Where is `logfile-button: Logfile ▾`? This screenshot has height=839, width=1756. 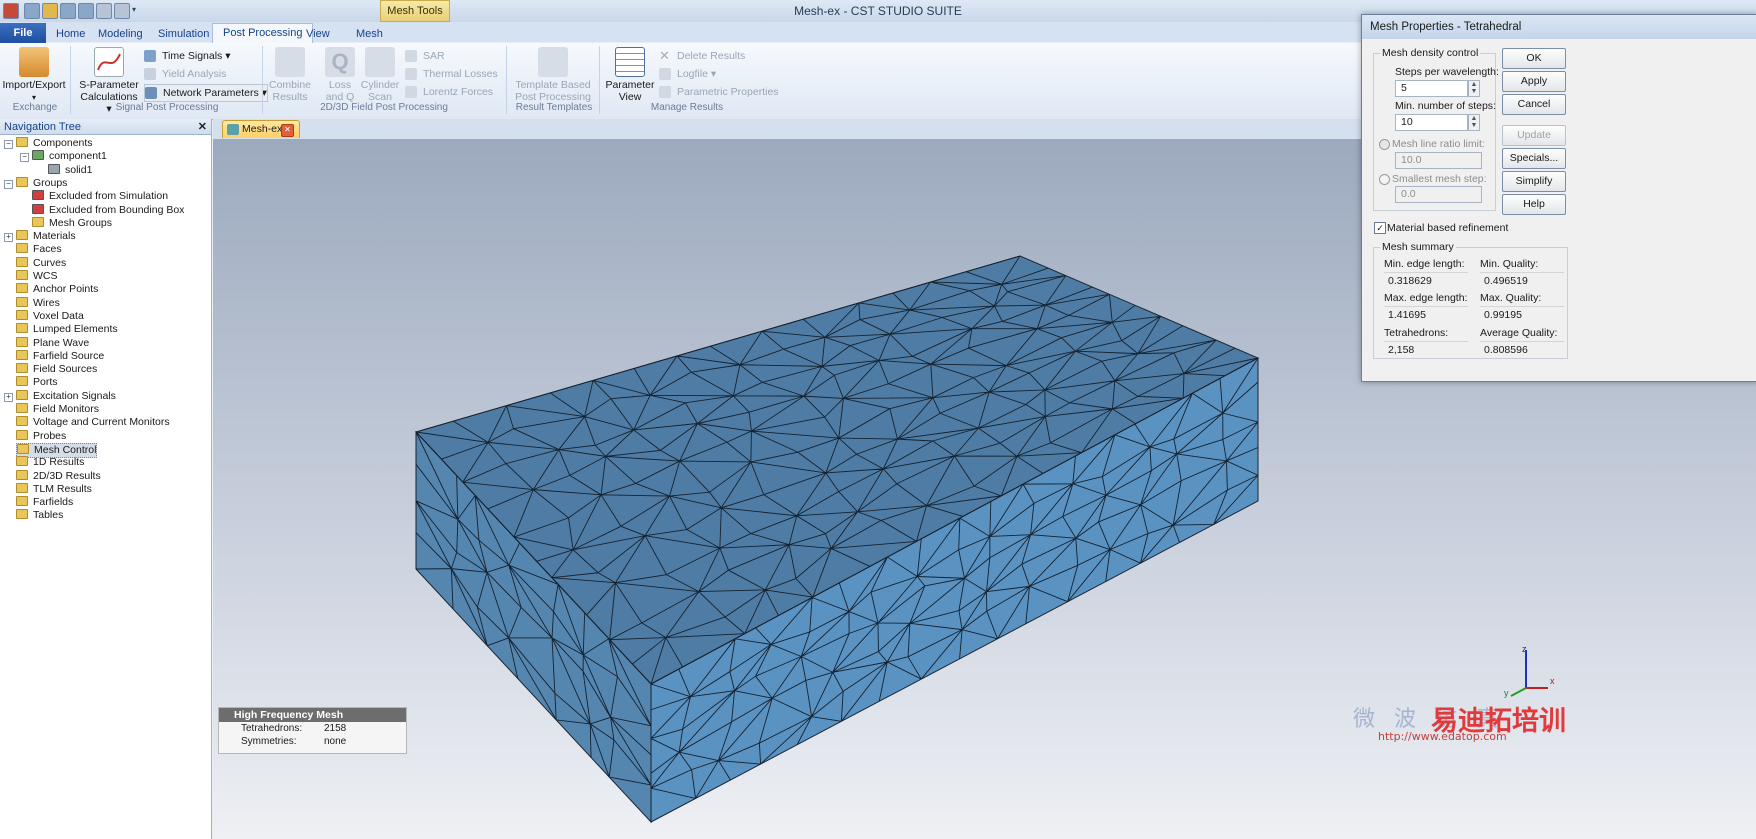
logfile-button: Logfile ▾ is located at coordinates (687, 74).